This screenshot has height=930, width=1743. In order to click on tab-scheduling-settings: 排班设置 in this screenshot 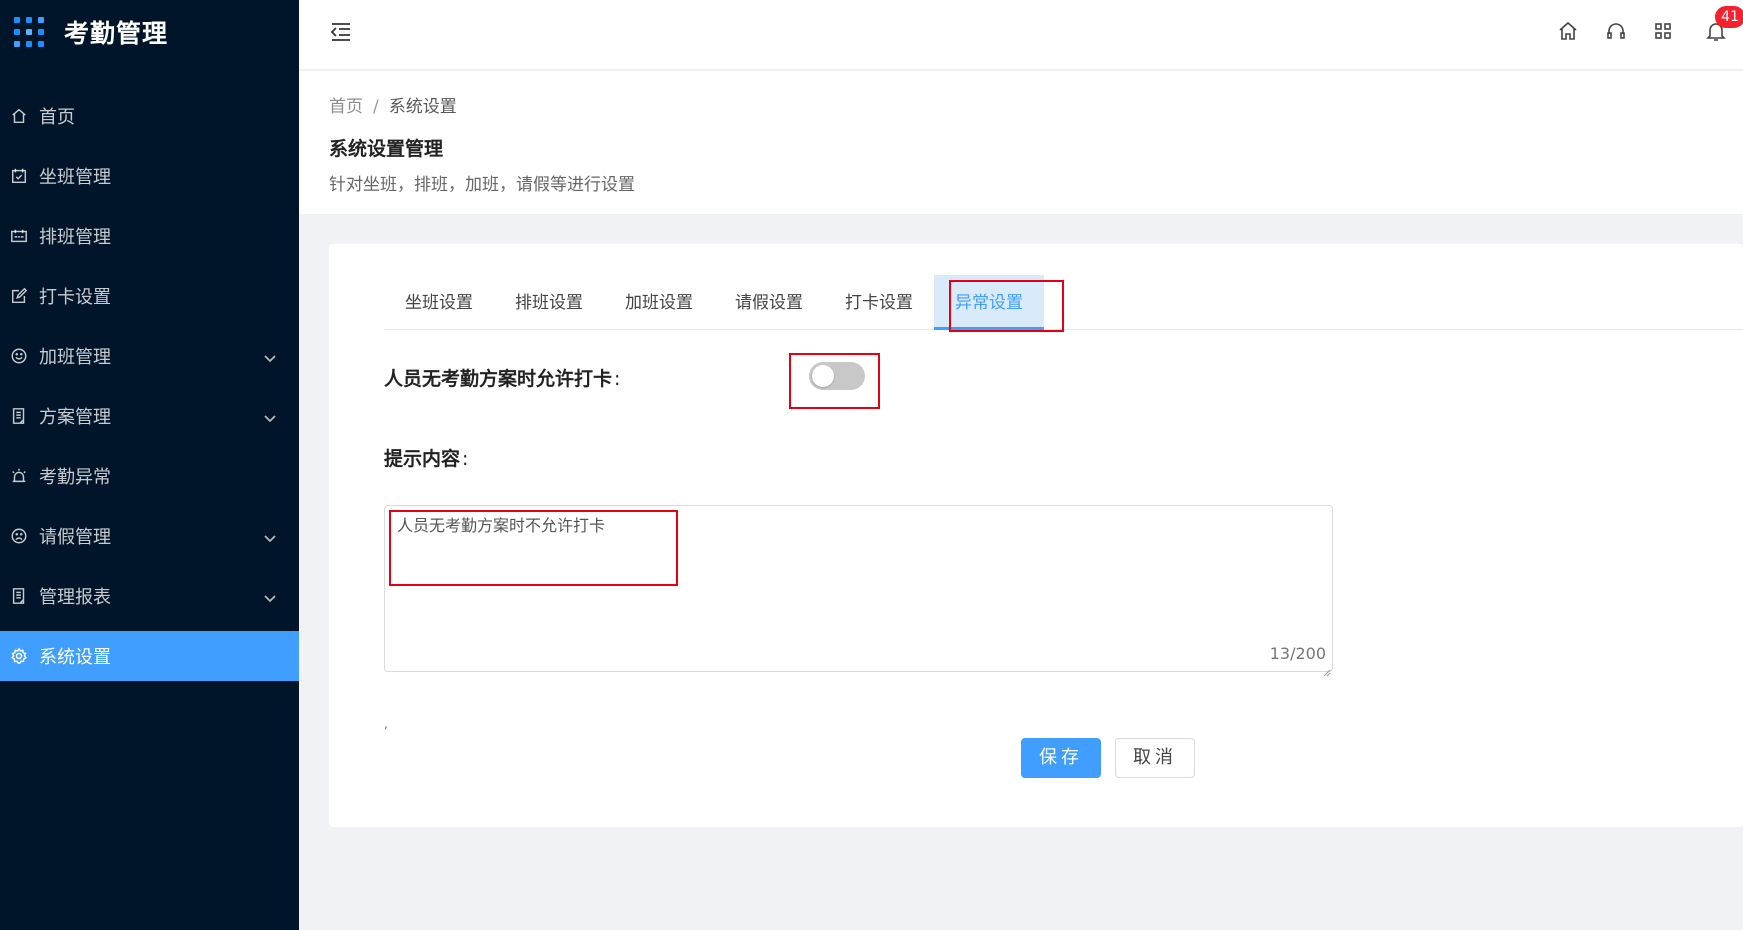, I will do `click(549, 302)`.